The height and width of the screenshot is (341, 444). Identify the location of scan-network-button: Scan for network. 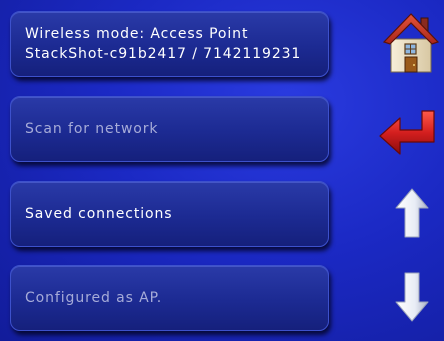
(169, 129).